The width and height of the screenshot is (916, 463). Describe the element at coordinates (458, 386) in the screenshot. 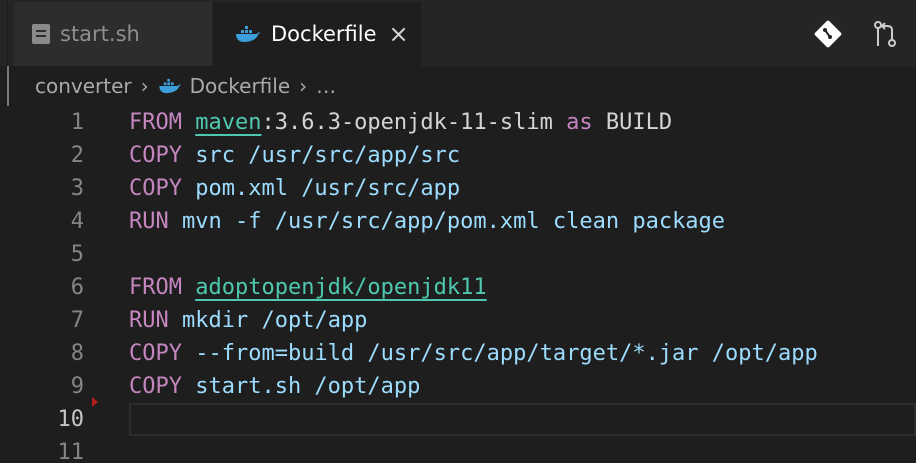

I see `code-line: 9 COPY start.sh /opt/app` at that location.